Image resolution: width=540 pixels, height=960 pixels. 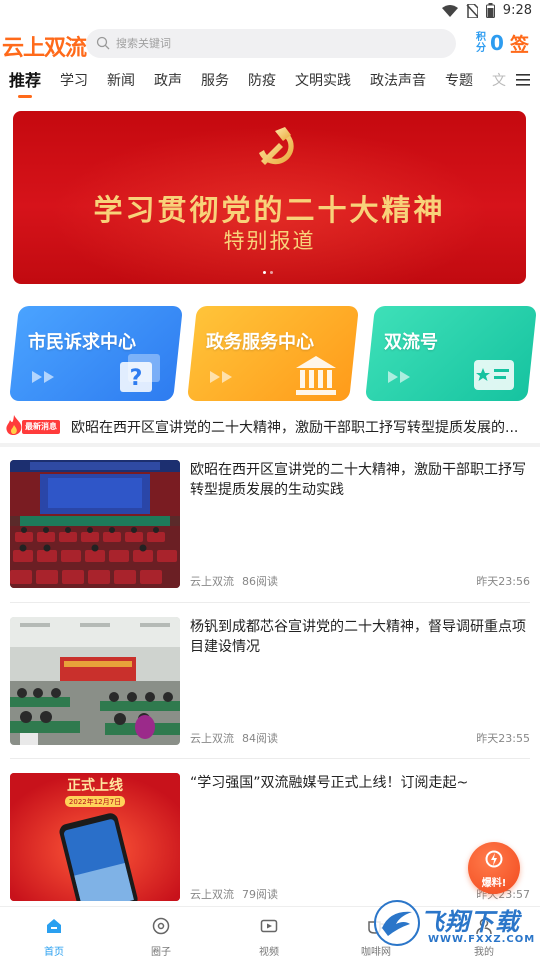 I want to click on tab-service: 服务, so click(x=215, y=84).